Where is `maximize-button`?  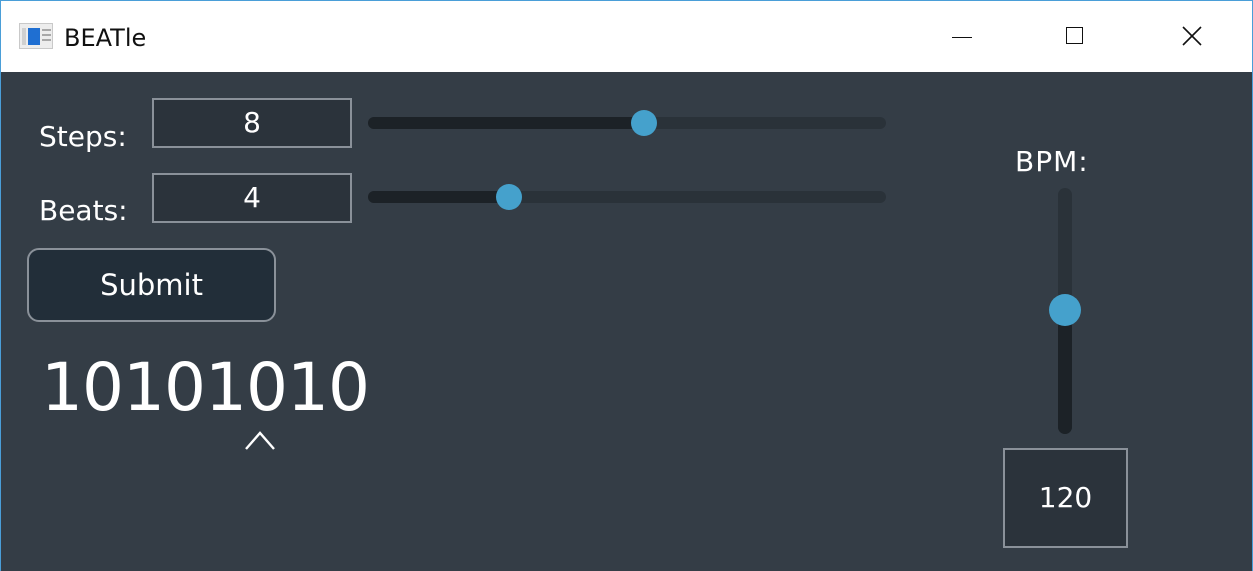 maximize-button is located at coordinates (1076, 36).